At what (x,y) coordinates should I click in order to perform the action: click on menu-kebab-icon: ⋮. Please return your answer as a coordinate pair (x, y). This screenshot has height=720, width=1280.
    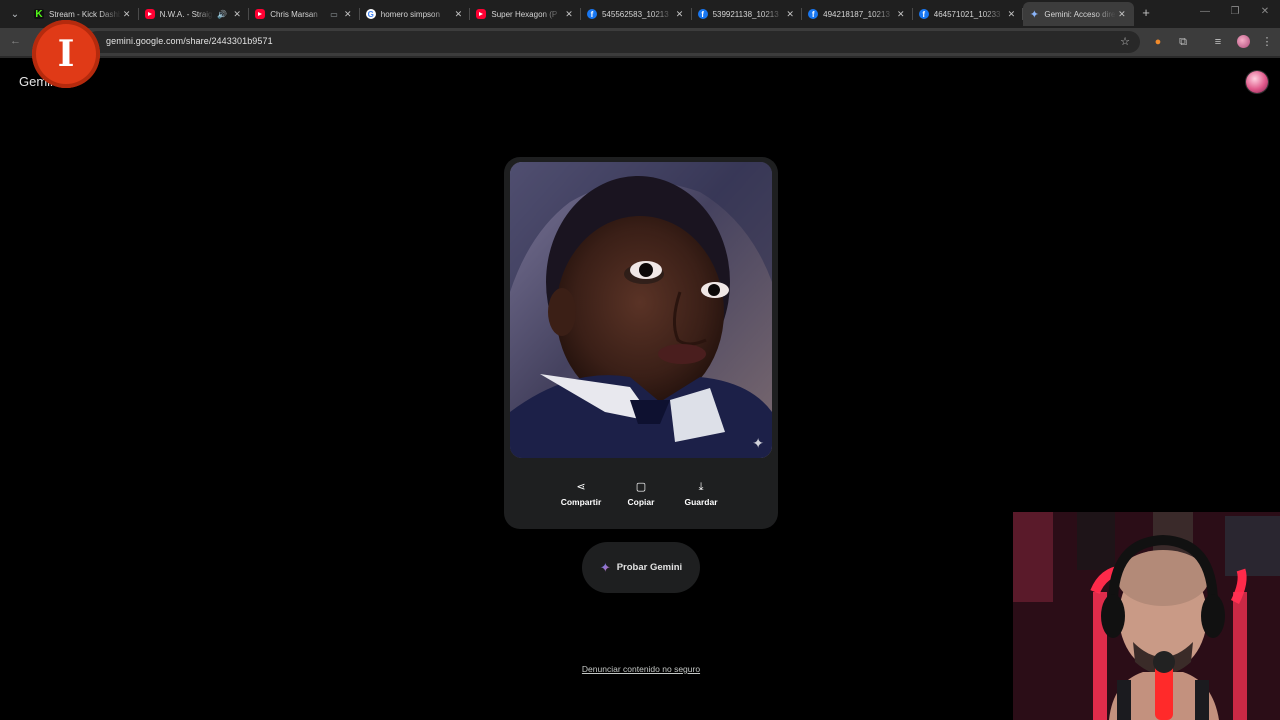
    Looking at the image, I should click on (1267, 42).